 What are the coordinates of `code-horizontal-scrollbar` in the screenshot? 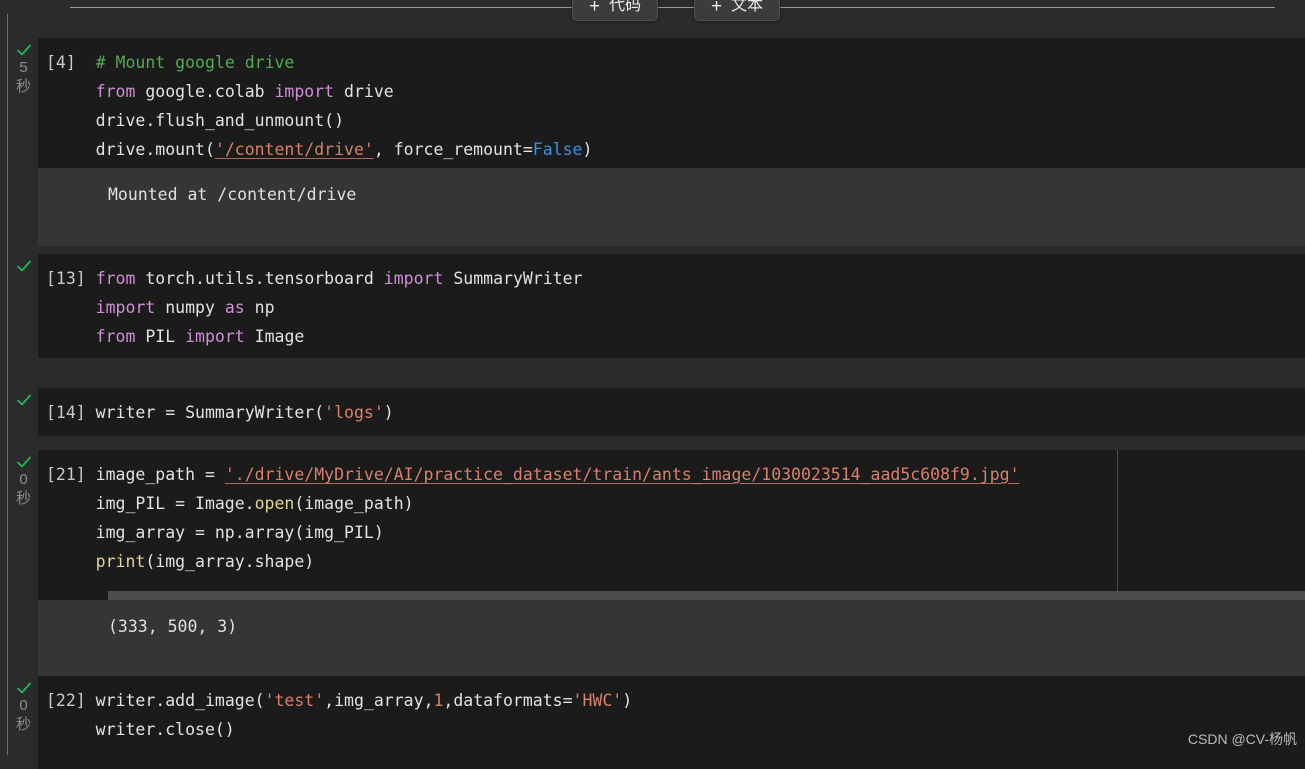 It's located at (706, 595).